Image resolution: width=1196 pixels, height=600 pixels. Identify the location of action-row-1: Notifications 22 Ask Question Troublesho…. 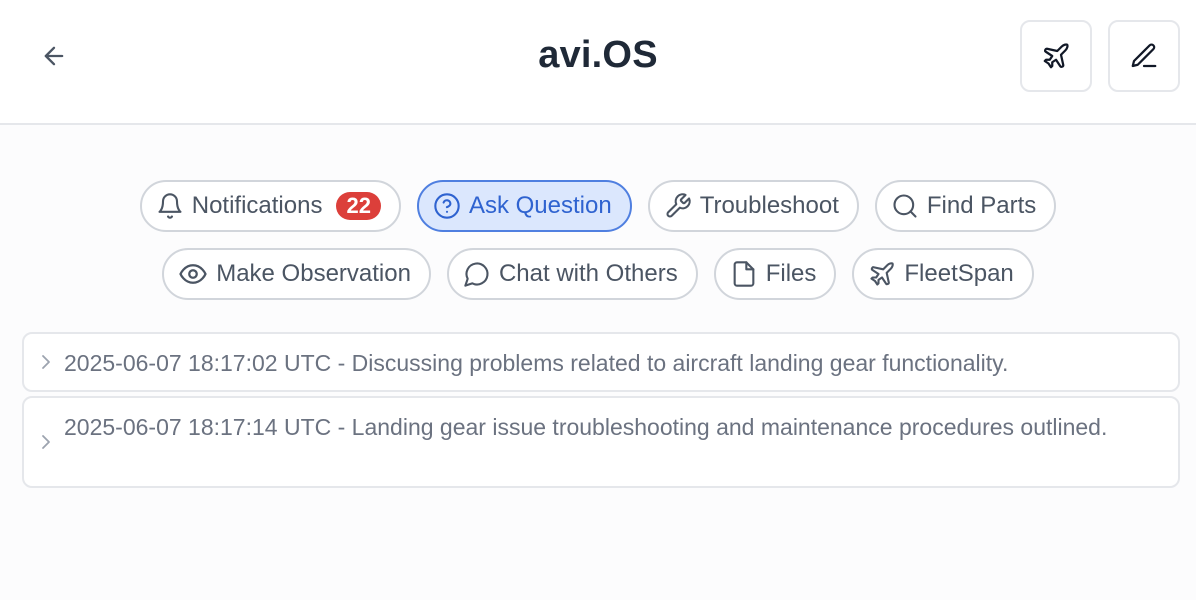
(598, 206).